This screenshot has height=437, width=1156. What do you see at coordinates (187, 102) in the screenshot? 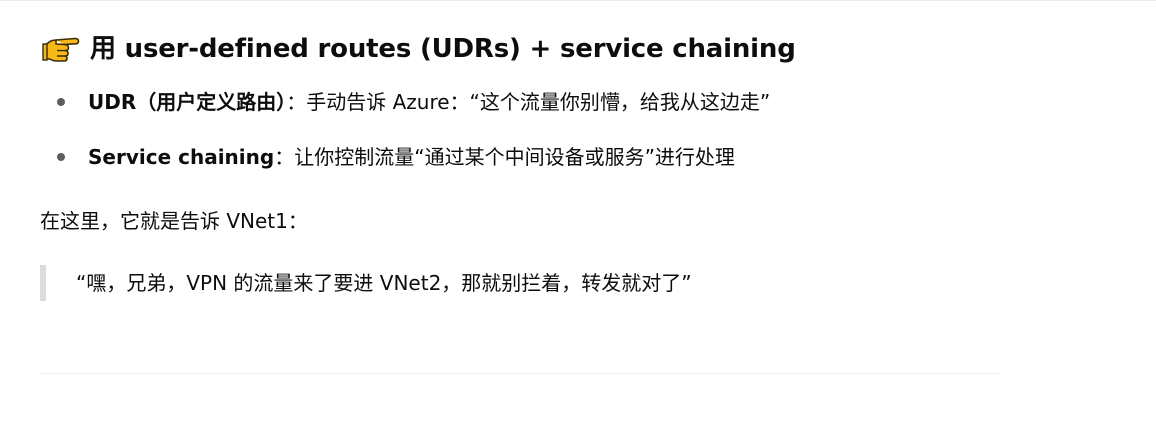
I see `bullet-term: UDR（用户定义路由）` at bounding box center [187, 102].